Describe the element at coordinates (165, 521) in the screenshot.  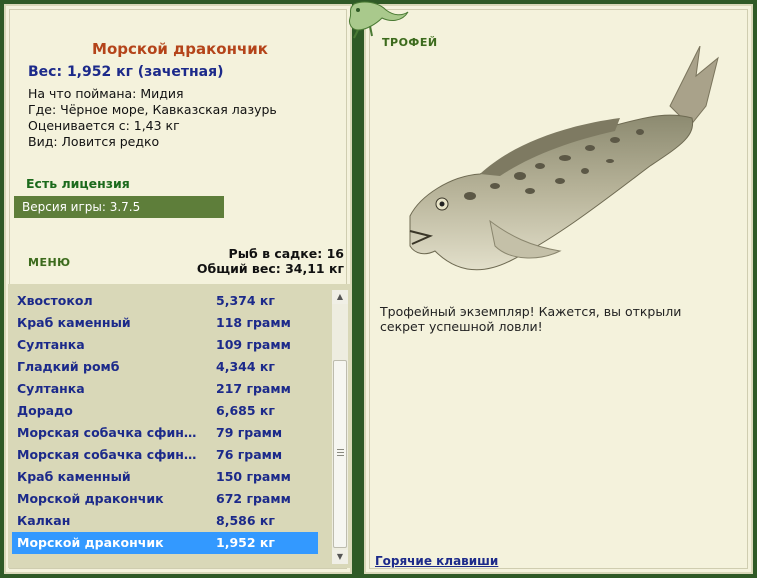
I see `list-item: Калкан 8,586 кг` at that location.